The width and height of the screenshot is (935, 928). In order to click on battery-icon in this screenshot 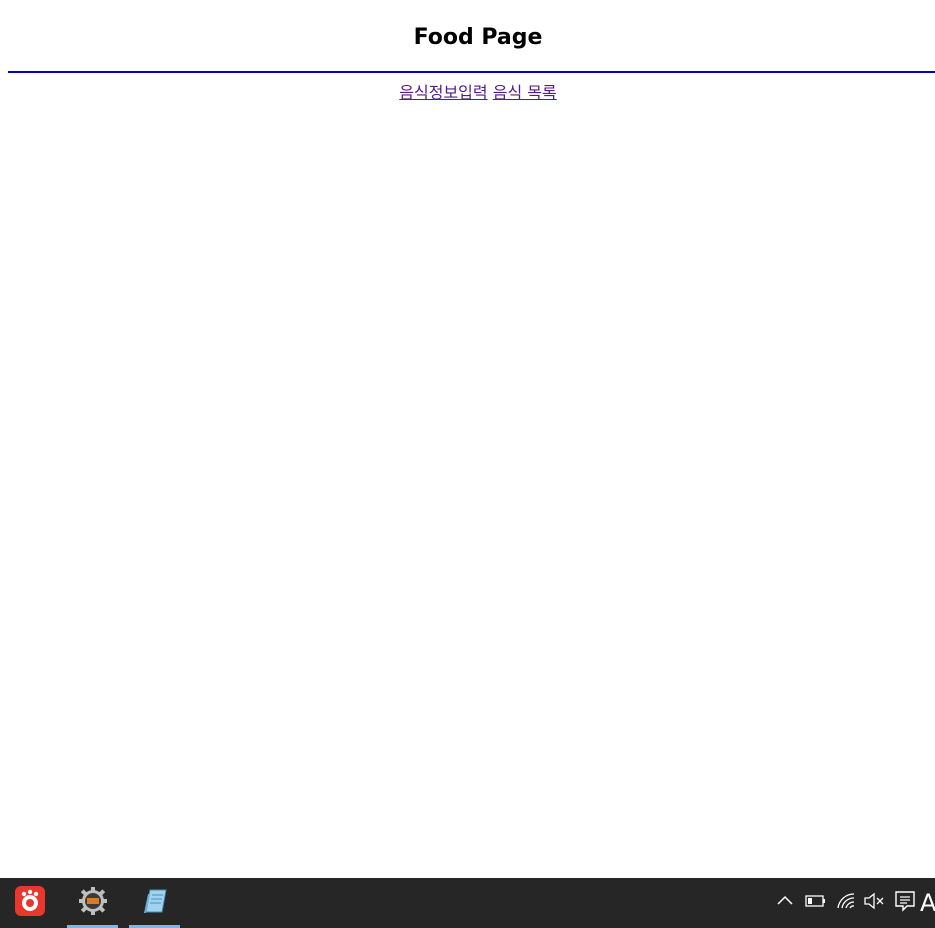, I will do `click(816, 903)`.